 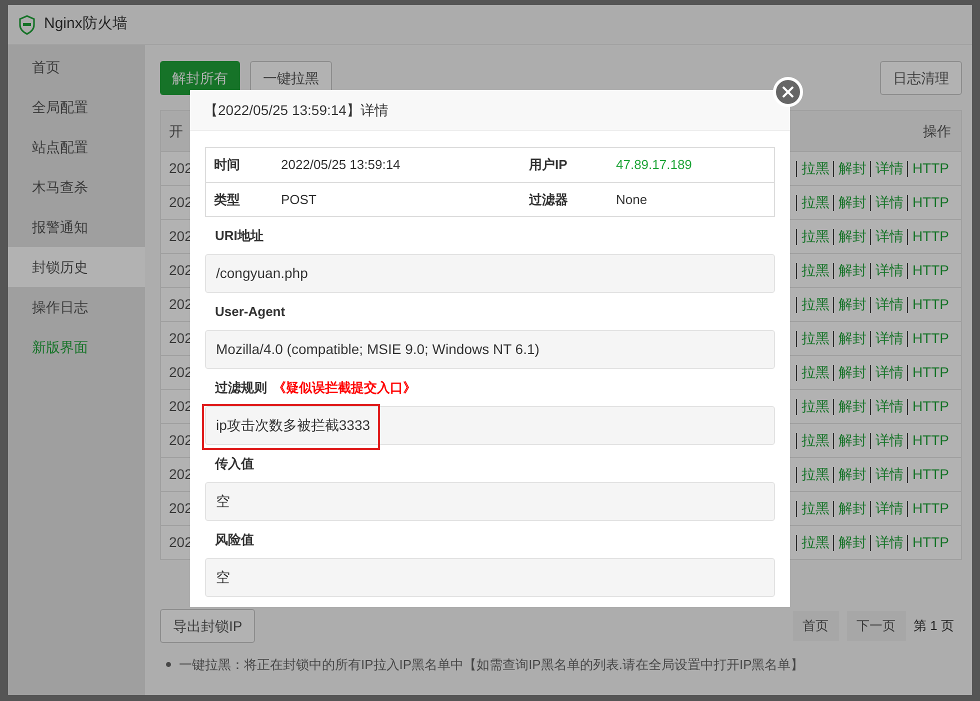 What do you see at coordinates (490, 273) in the screenshot?
I see `value-field: /congyuan.php` at bounding box center [490, 273].